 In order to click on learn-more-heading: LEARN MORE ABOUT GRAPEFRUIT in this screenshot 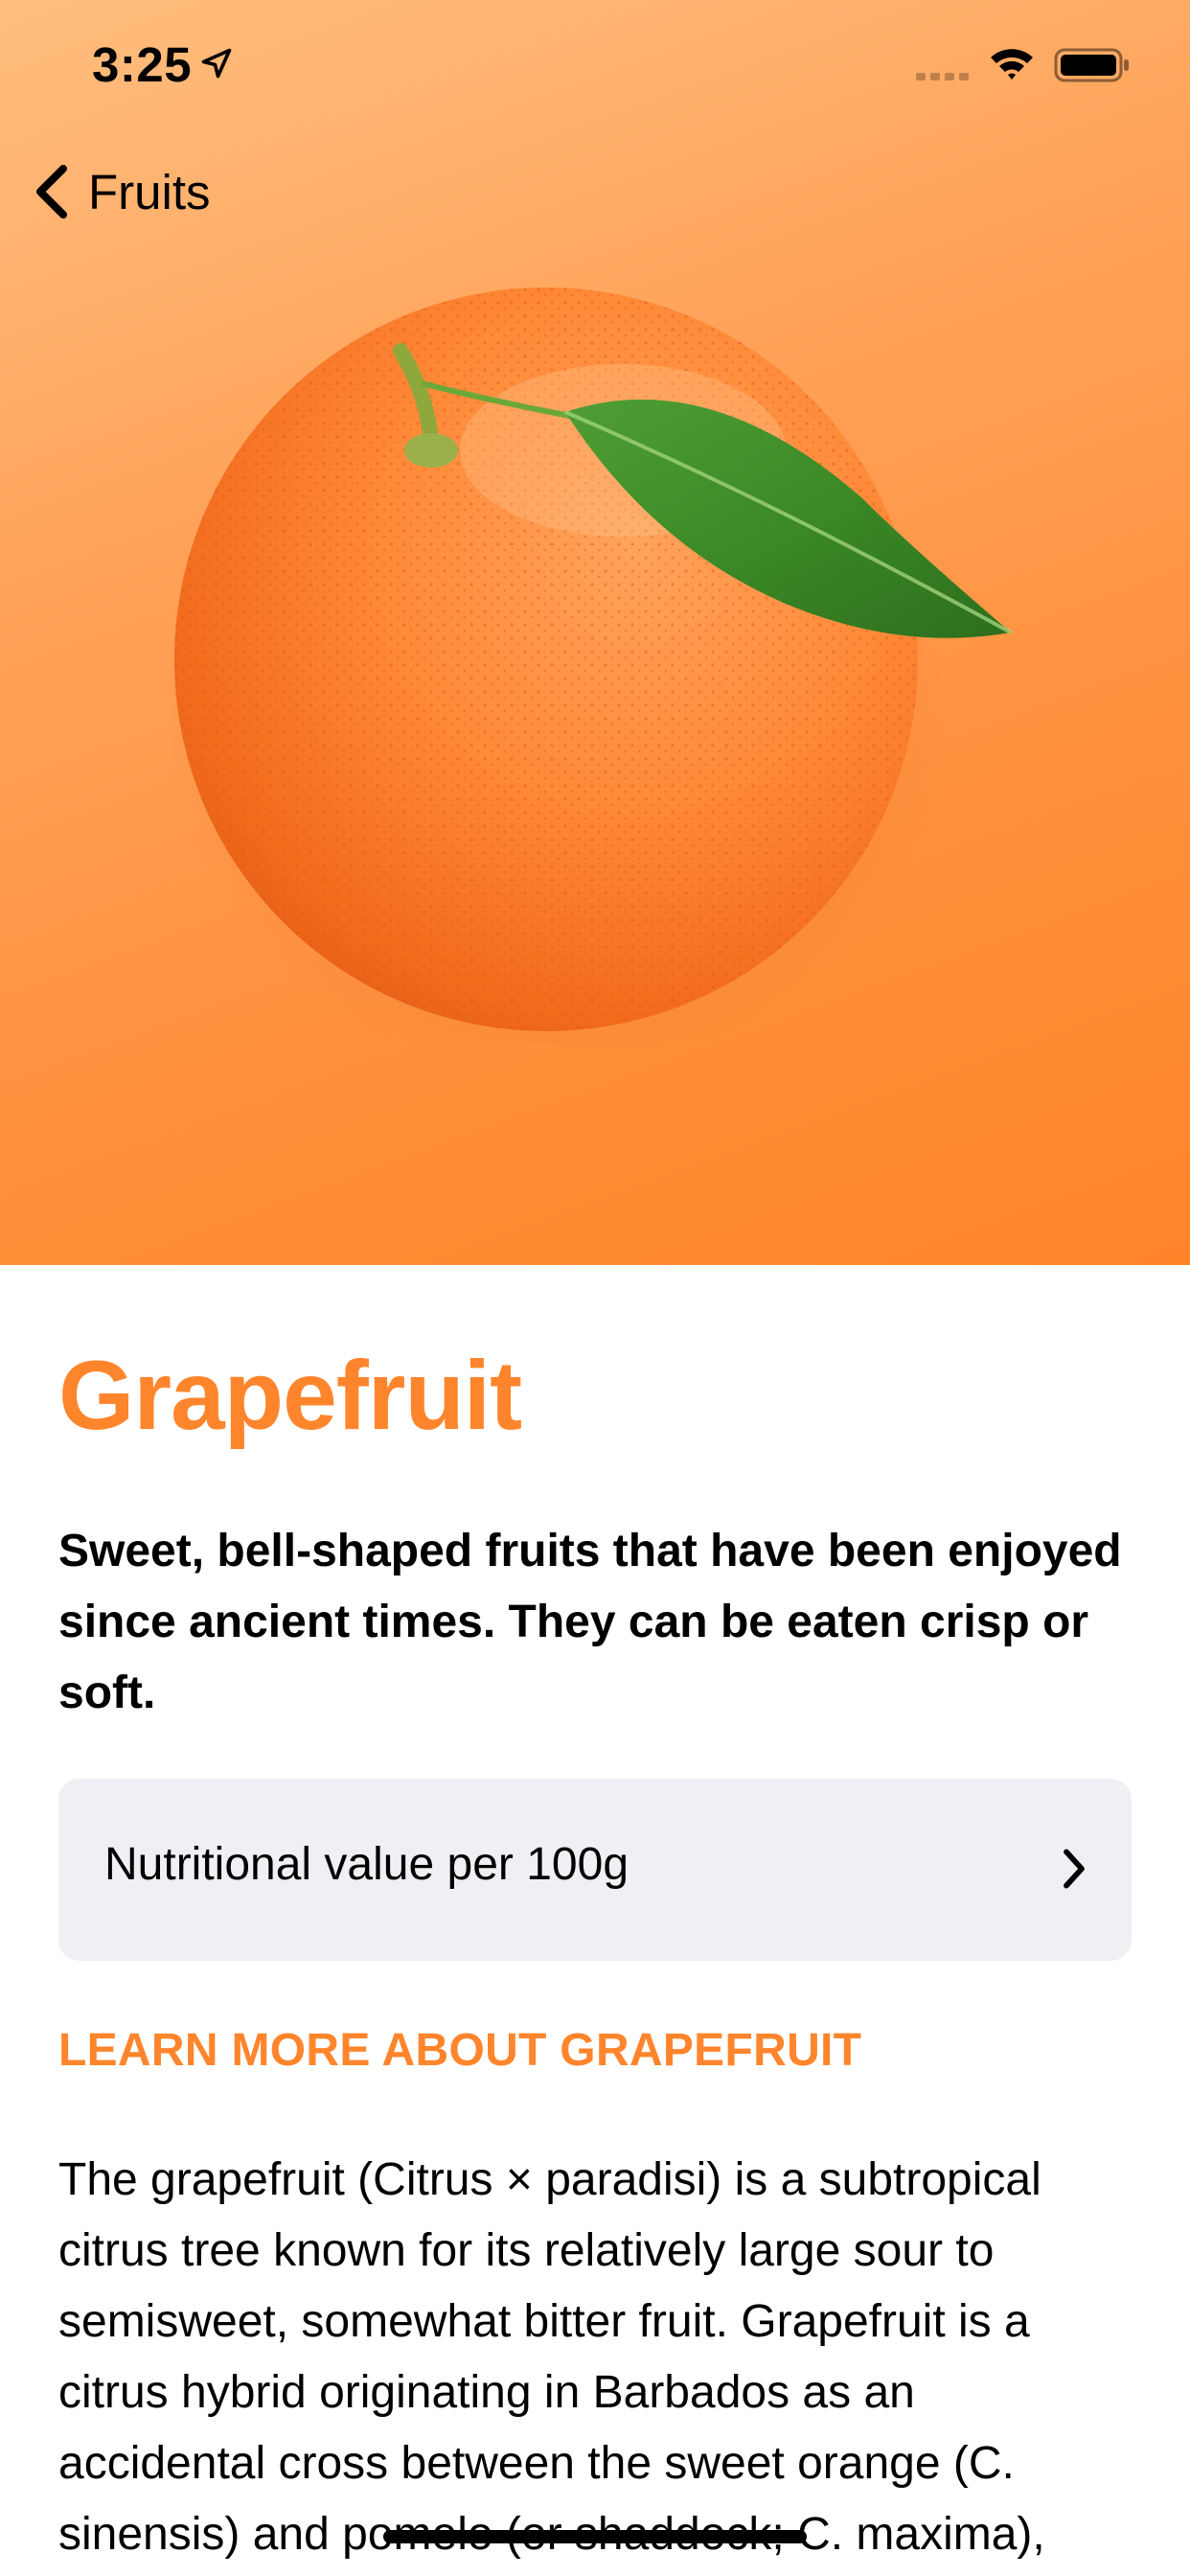, I will do `click(460, 2050)`.